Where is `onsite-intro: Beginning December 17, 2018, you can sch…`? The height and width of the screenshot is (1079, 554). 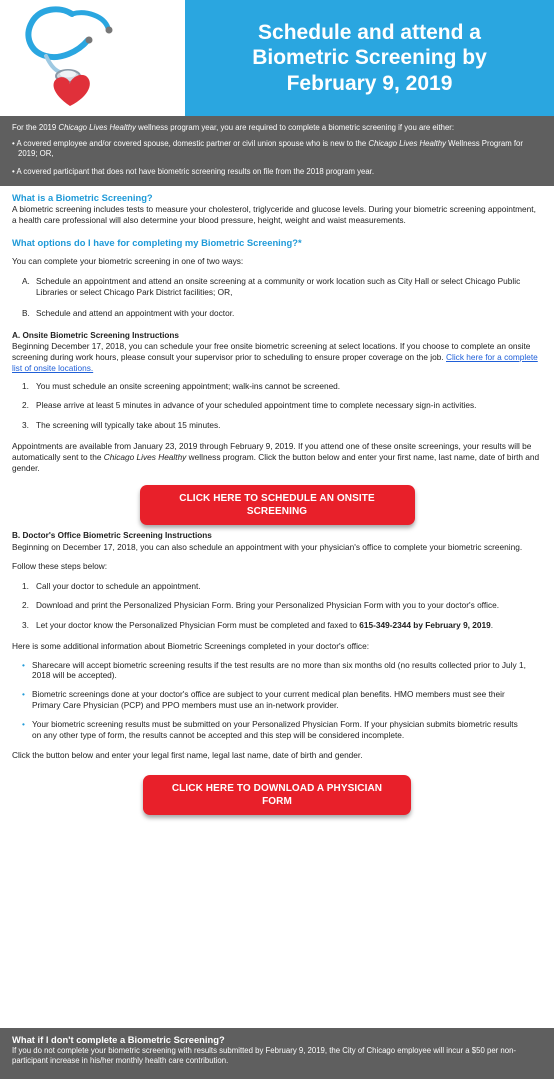 onsite-intro: Beginning December 17, 2018, you can sch… is located at coordinates (277, 357).